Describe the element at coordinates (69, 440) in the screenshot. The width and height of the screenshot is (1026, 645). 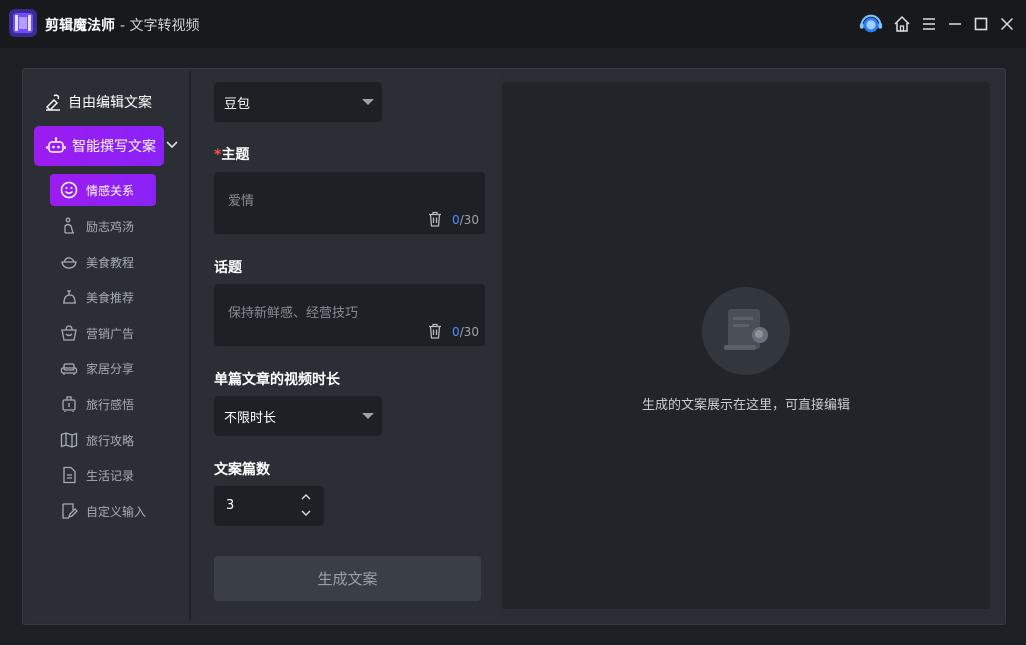
I see `map-icon` at that location.